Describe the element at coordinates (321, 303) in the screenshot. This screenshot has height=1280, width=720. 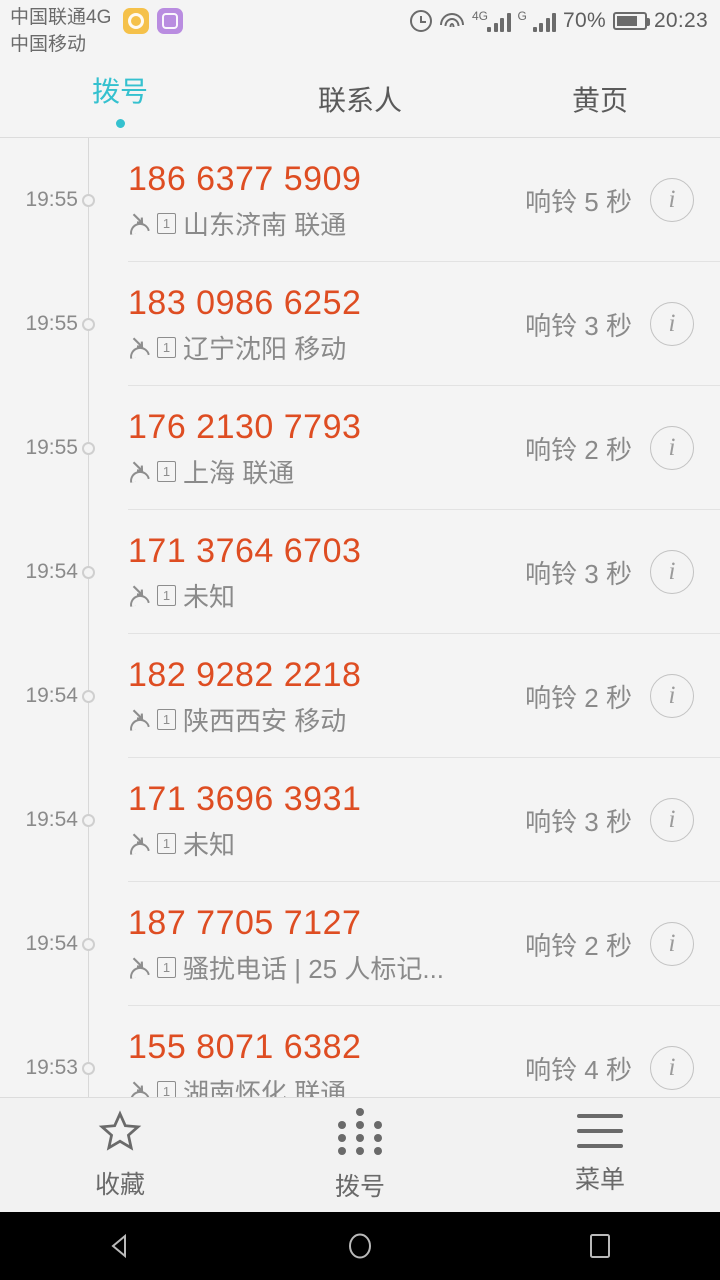
I see `call-number: 183 0986 6252` at that location.